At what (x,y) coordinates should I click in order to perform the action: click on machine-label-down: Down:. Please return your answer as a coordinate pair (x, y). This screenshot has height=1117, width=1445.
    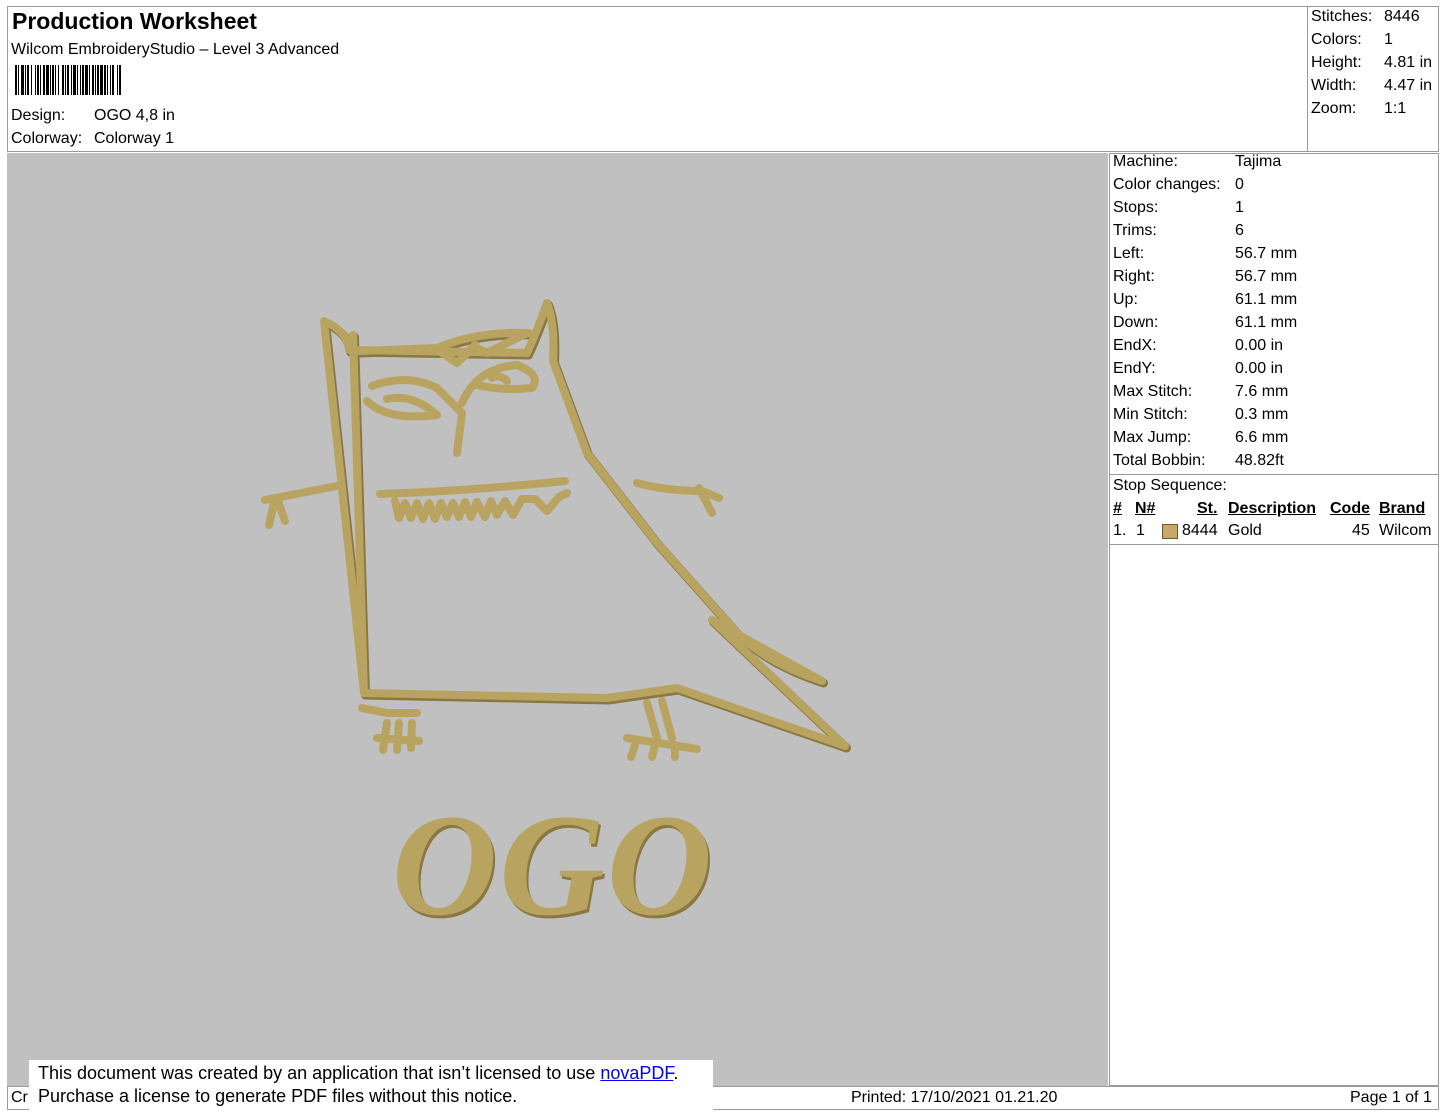
    Looking at the image, I should click on (1136, 322).